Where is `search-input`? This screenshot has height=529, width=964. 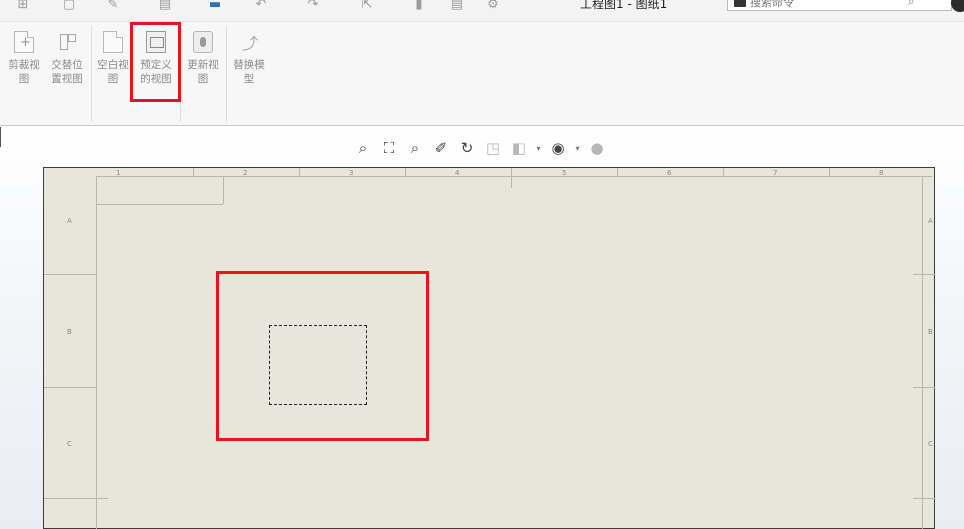 search-input is located at coordinates (825, 5).